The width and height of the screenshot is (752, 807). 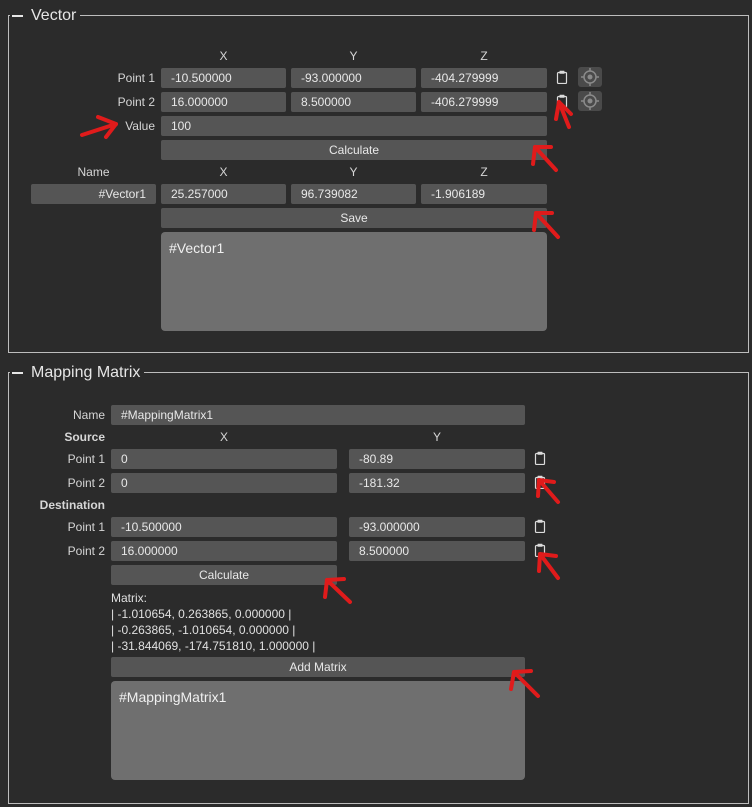 I want to click on destination-point2-x-field: 16.000000, so click(x=224, y=551).